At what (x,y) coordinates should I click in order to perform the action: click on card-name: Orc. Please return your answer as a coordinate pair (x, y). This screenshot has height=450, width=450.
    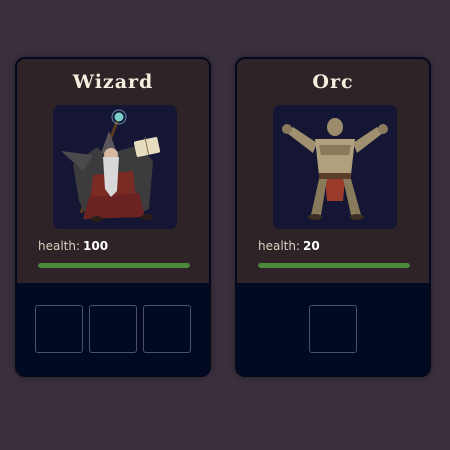
    Looking at the image, I should click on (333, 82).